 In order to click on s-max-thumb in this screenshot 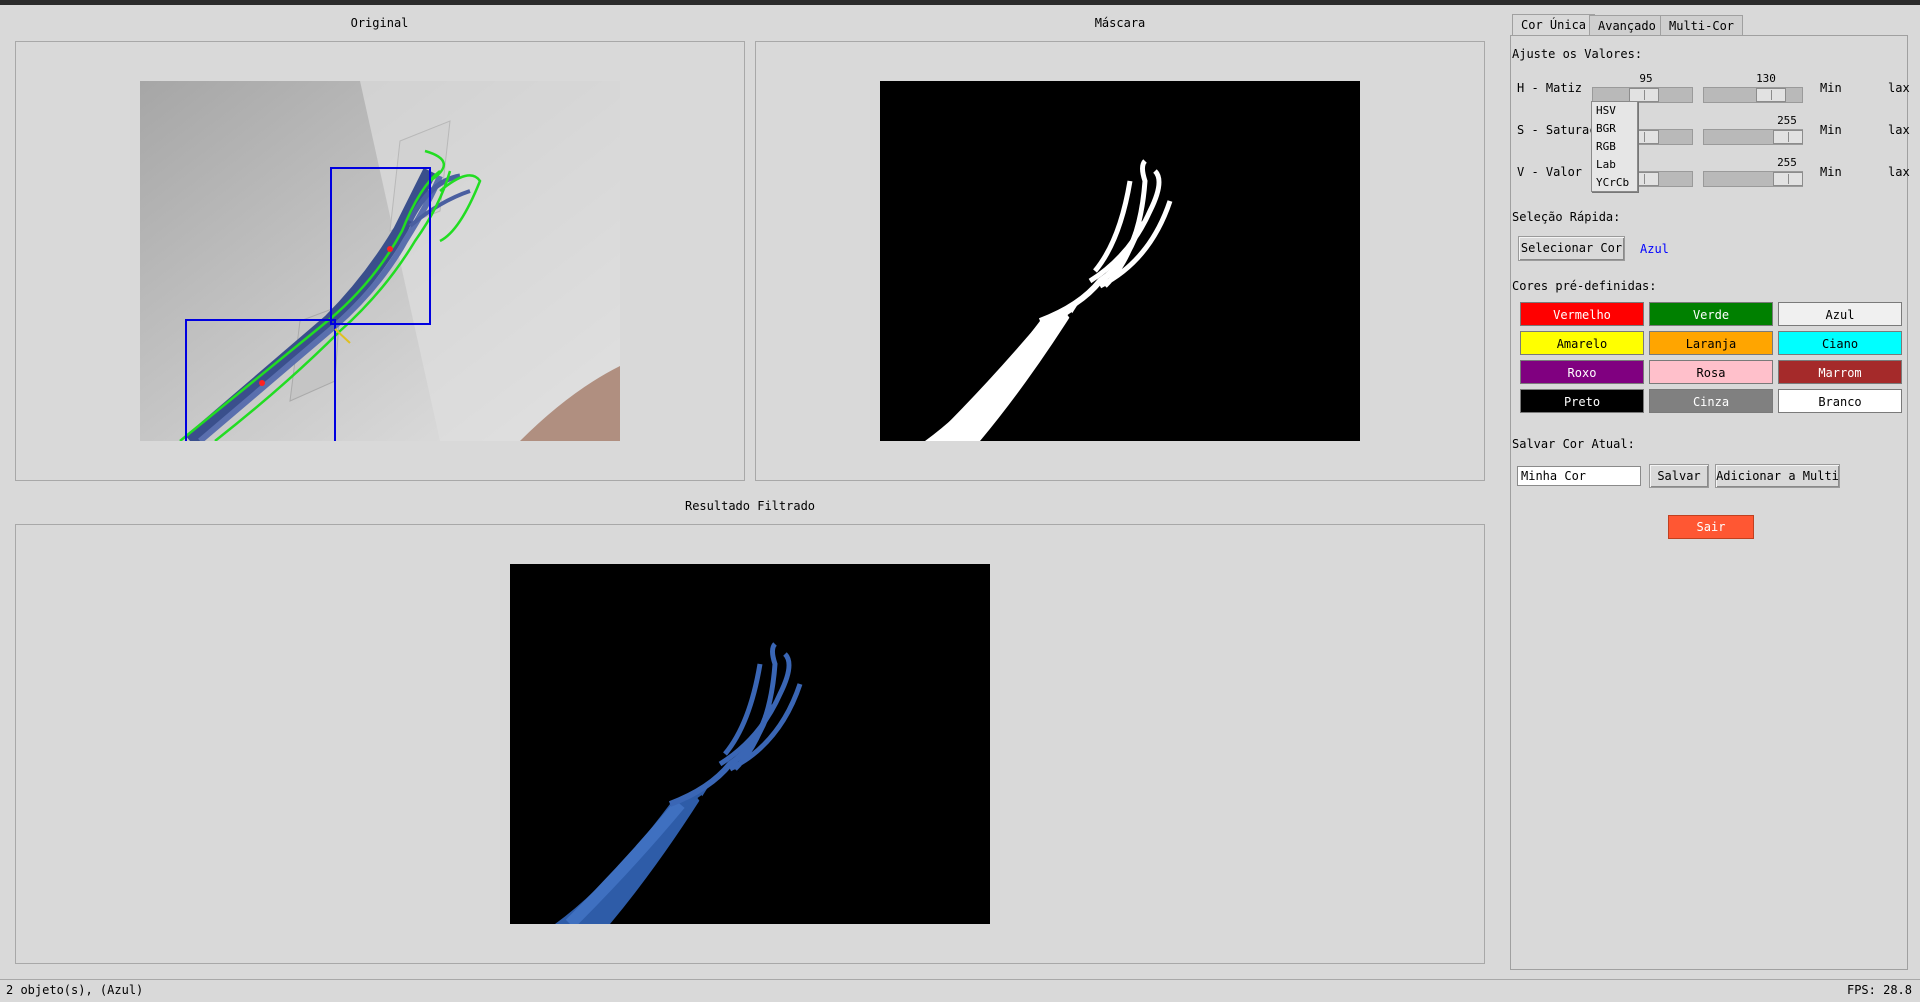, I will do `click(1788, 137)`.